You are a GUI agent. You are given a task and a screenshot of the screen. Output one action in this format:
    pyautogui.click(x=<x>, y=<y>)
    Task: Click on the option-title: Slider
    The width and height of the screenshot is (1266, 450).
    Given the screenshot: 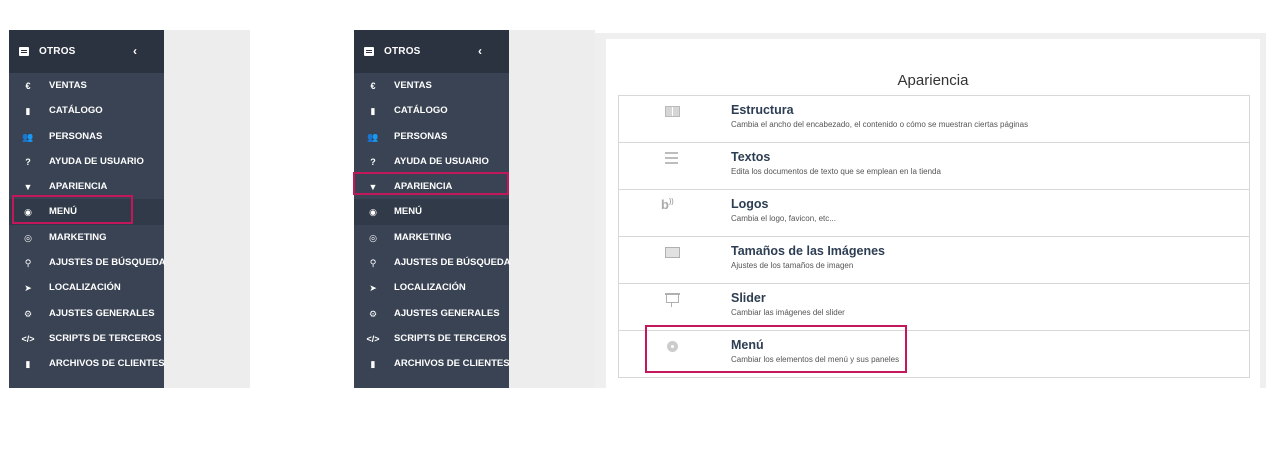 What is the action you would take?
    pyautogui.click(x=748, y=298)
    